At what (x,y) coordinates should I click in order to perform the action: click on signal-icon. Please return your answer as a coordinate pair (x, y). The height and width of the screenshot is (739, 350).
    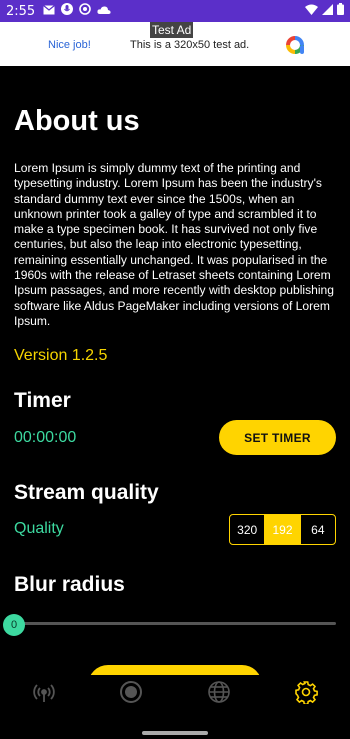
    Looking at the image, I should click on (327, 11).